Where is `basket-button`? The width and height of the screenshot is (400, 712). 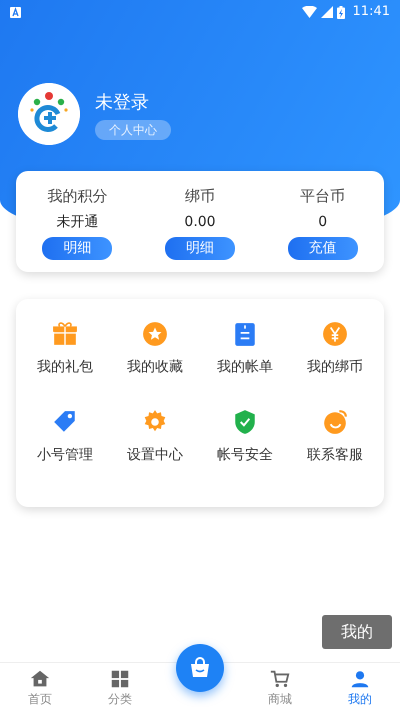 basket-button is located at coordinates (200, 668).